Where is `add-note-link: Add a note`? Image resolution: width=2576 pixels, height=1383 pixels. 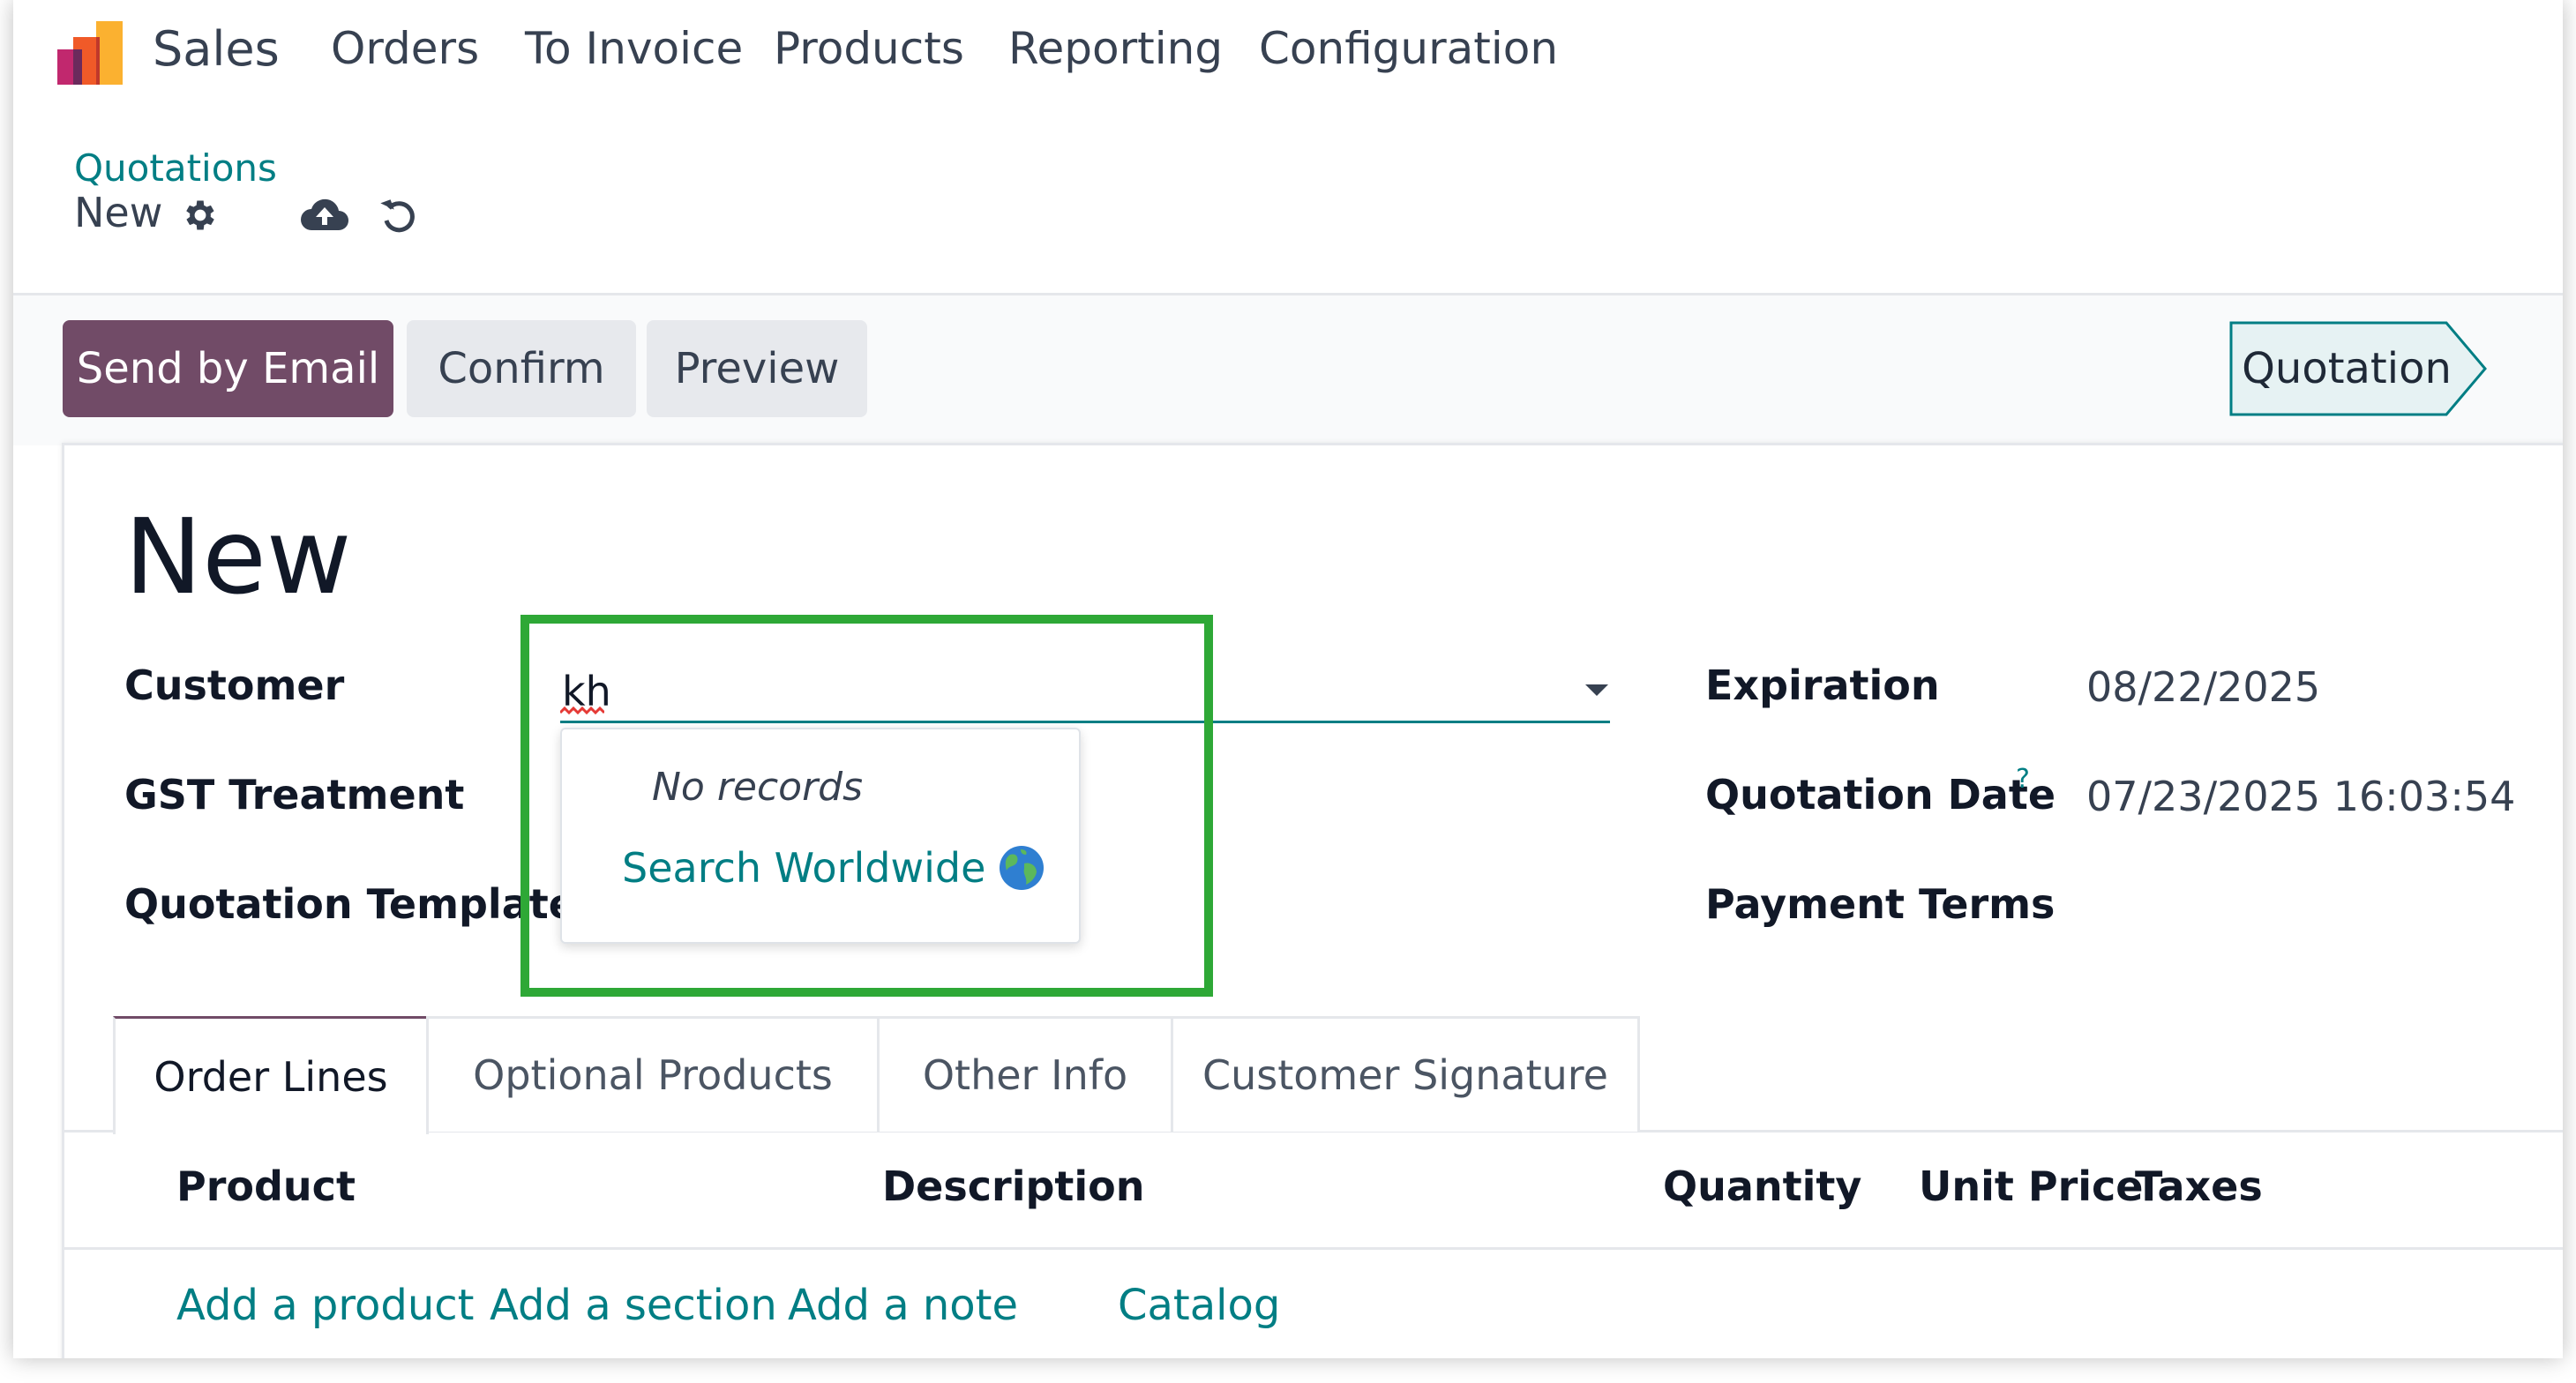
add-note-link: Add a note is located at coordinates (903, 1305).